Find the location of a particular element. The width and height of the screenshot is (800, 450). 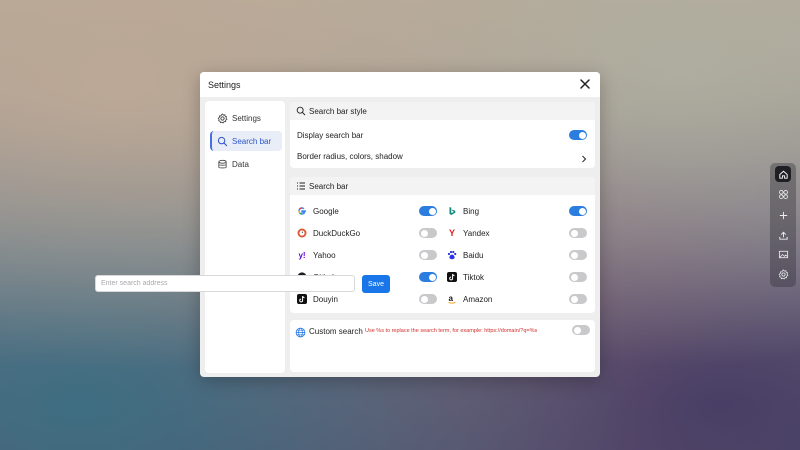

engine-bing: Bing is located at coordinates (463, 211).